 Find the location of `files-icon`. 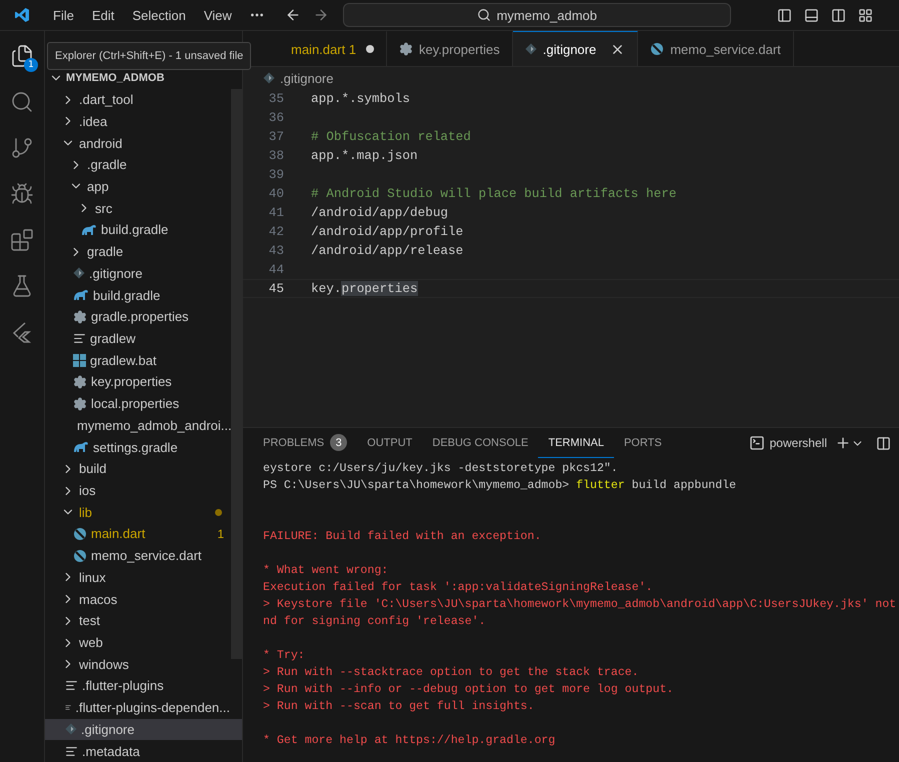

files-icon is located at coordinates (22, 56).